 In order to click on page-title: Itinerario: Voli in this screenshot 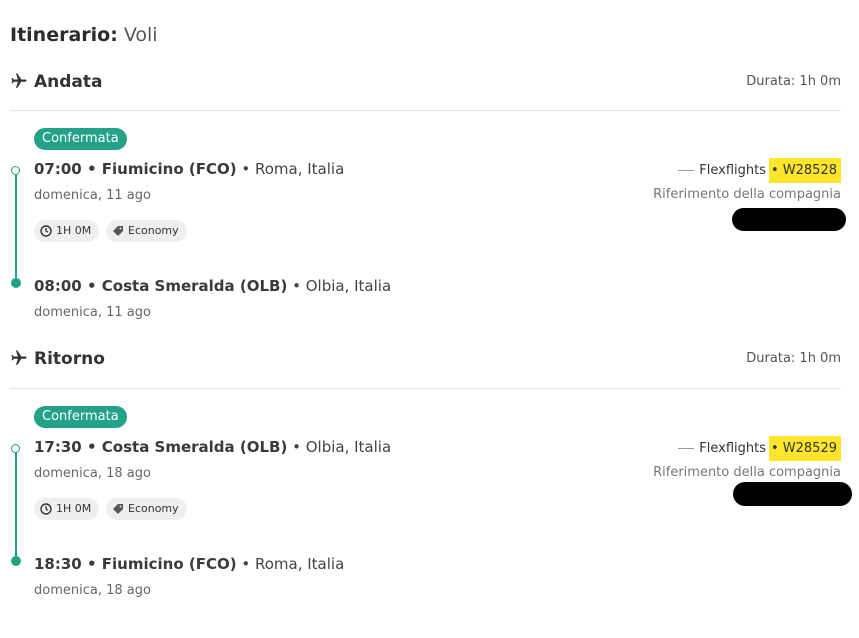, I will do `click(84, 35)`.